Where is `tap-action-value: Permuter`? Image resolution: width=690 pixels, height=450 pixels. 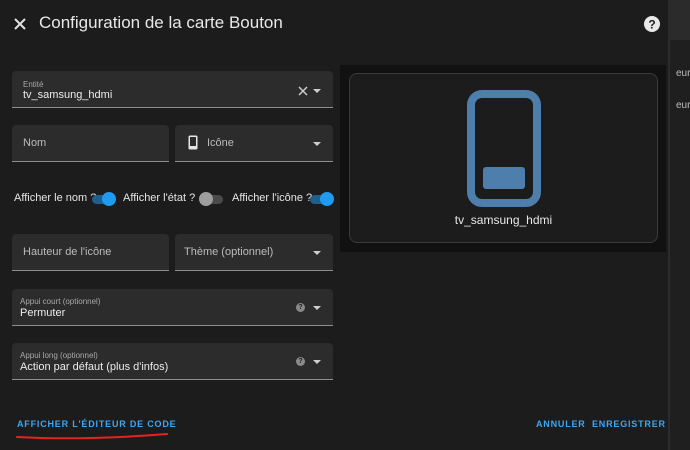
tap-action-value: Permuter is located at coordinates (43, 313).